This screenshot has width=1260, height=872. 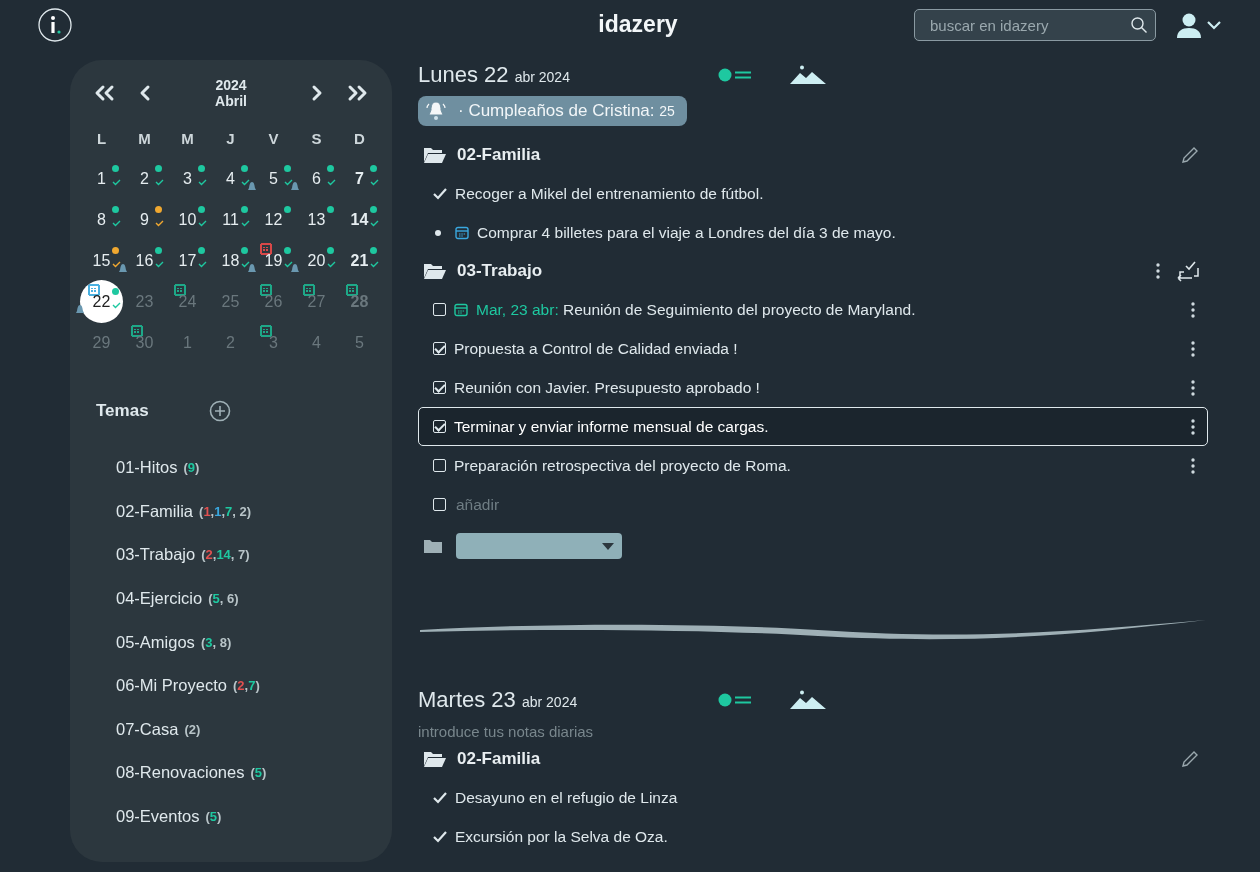 I want to click on task-row: Mar, 23 abr: Reunión de Seguimiento del proyecto de Maryland., so click(x=813, y=309).